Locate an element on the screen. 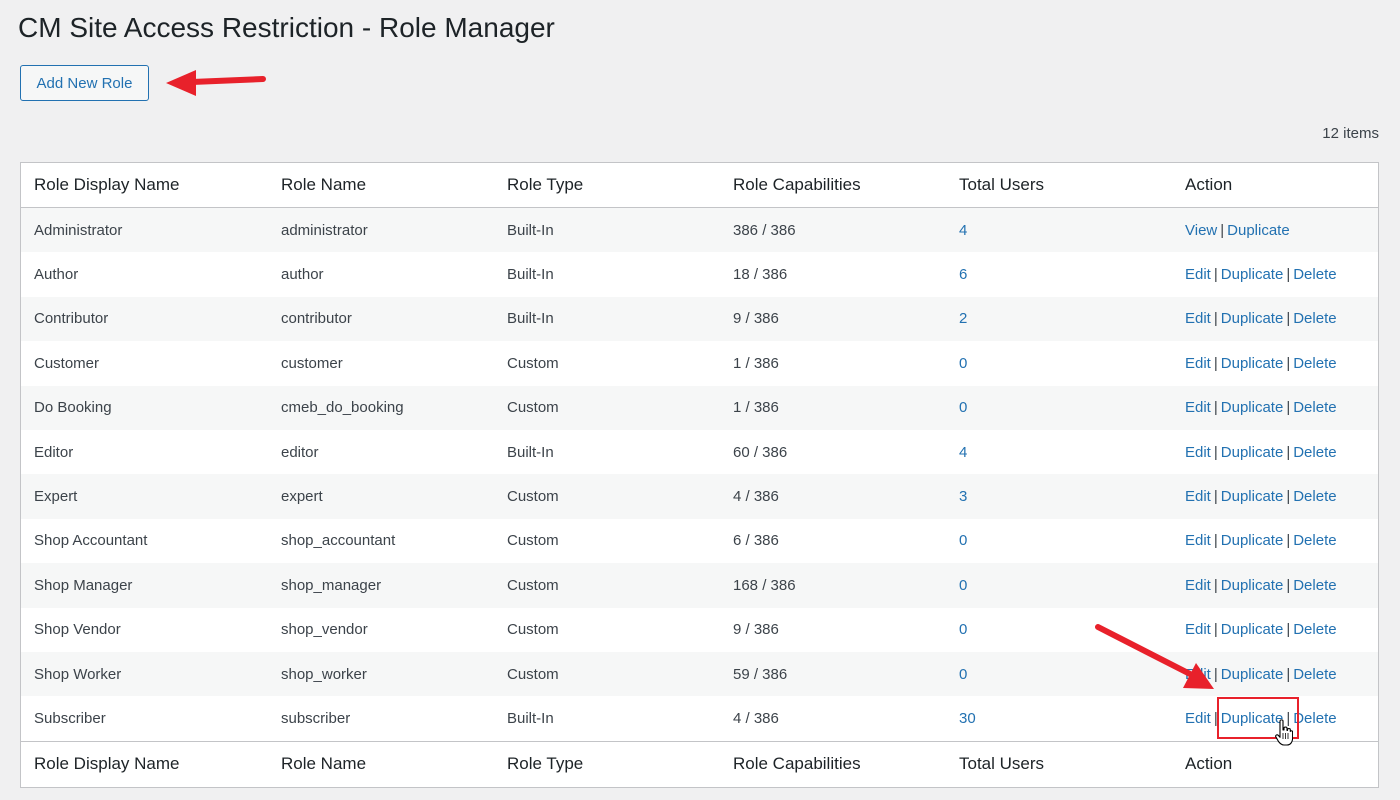 This screenshot has height=800, width=1400. role-display-name-cell: Shop Manager is located at coordinates (83, 585).